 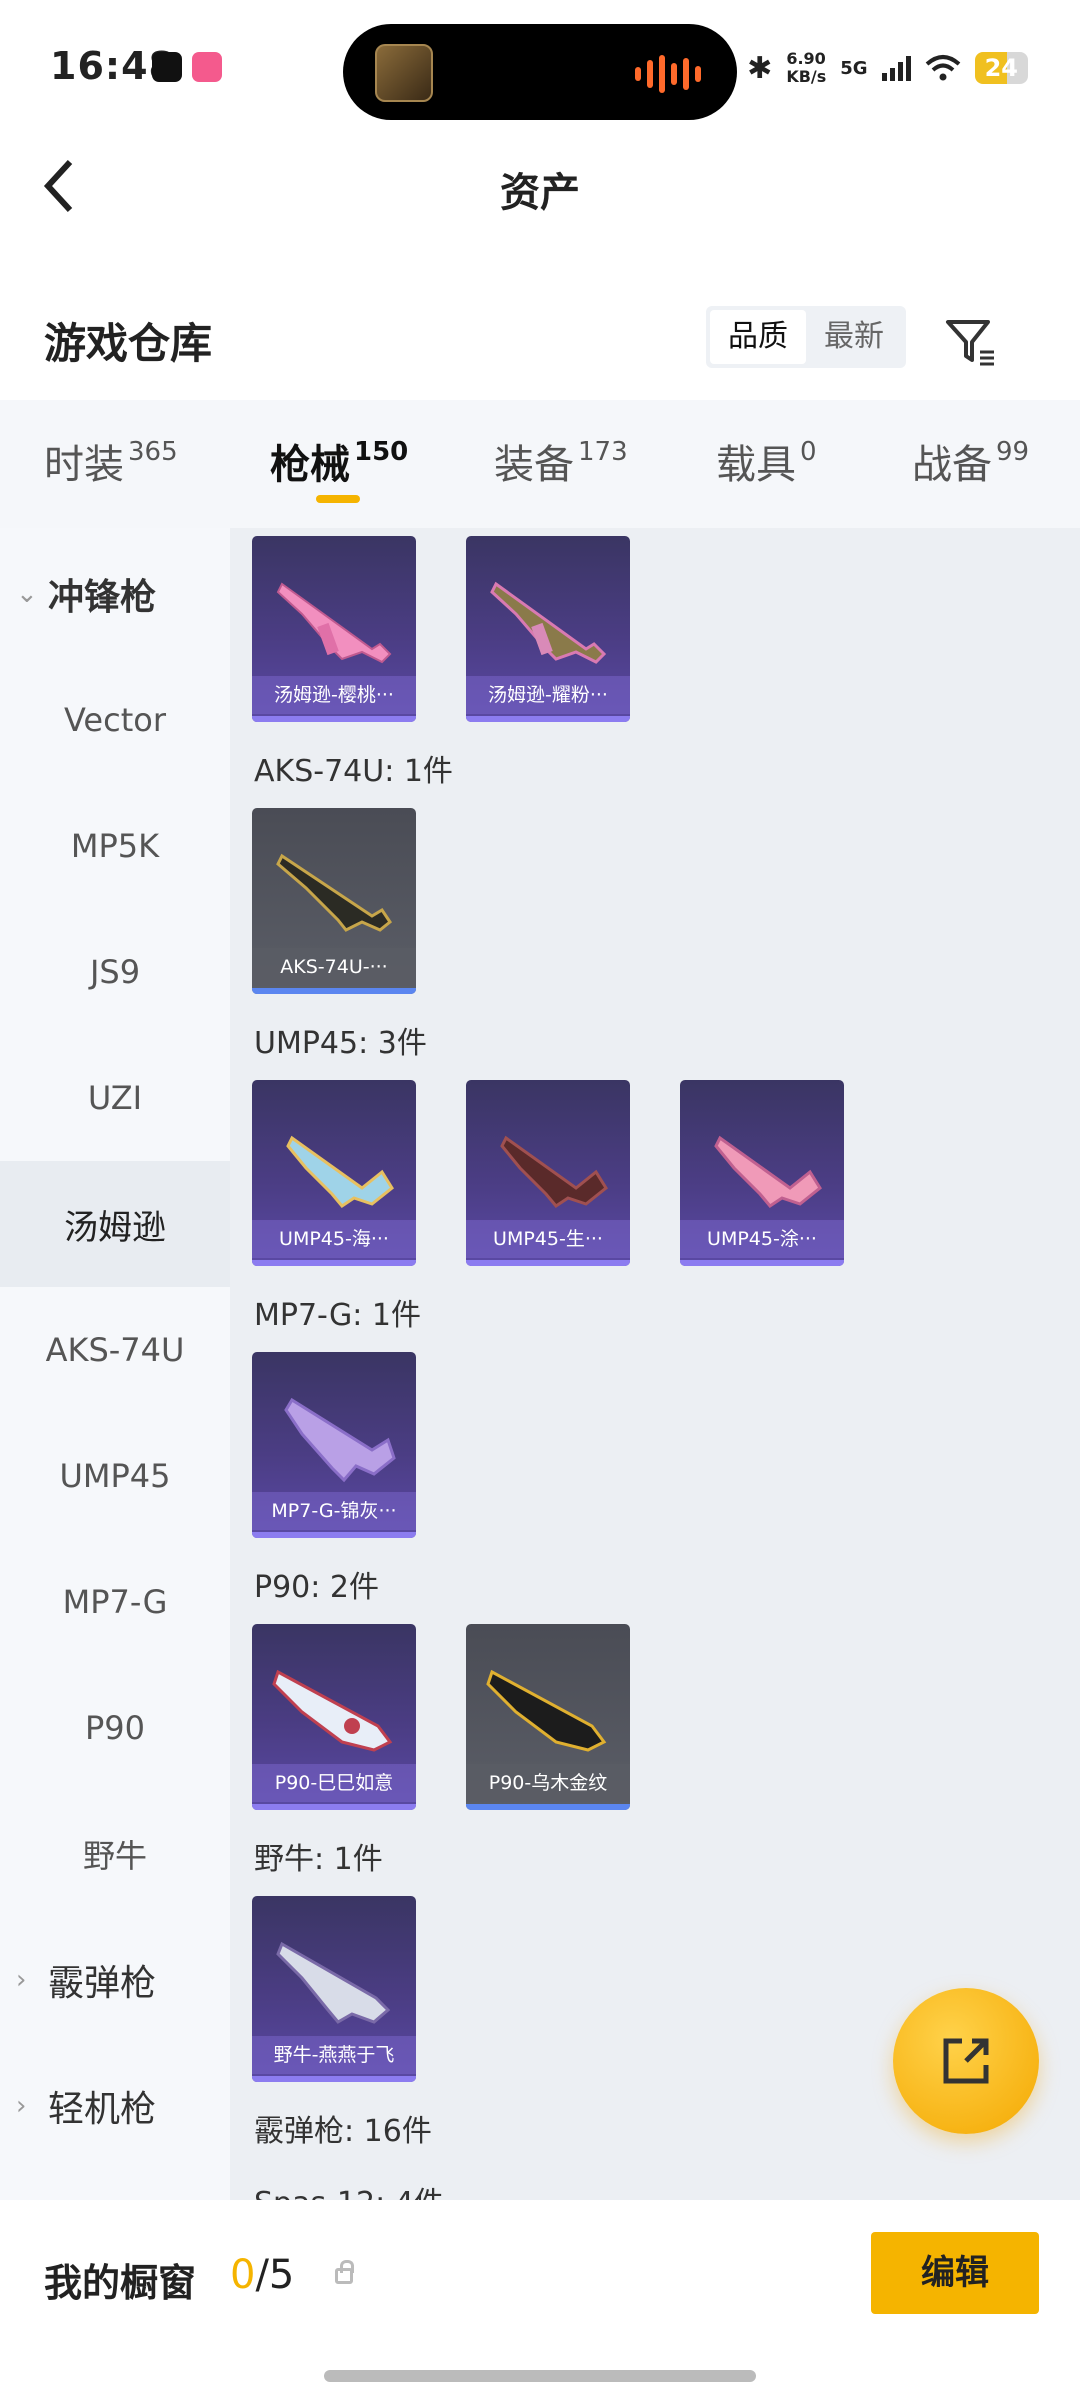 What do you see at coordinates (334, 1239) in the screenshot?
I see `weapon-name: UMP45-海···` at bounding box center [334, 1239].